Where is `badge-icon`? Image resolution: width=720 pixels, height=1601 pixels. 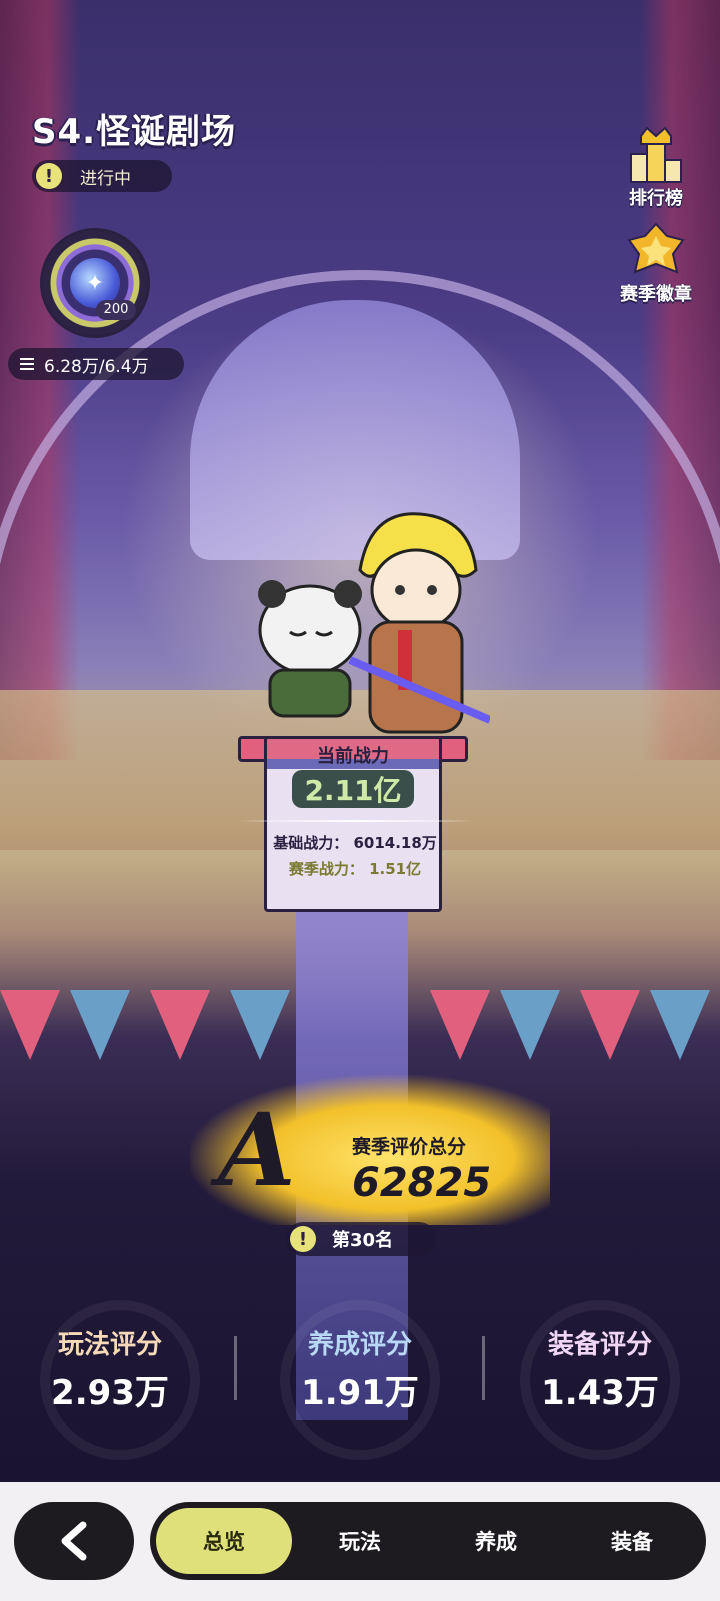
badge-icon is located at coordinates (656, 248).